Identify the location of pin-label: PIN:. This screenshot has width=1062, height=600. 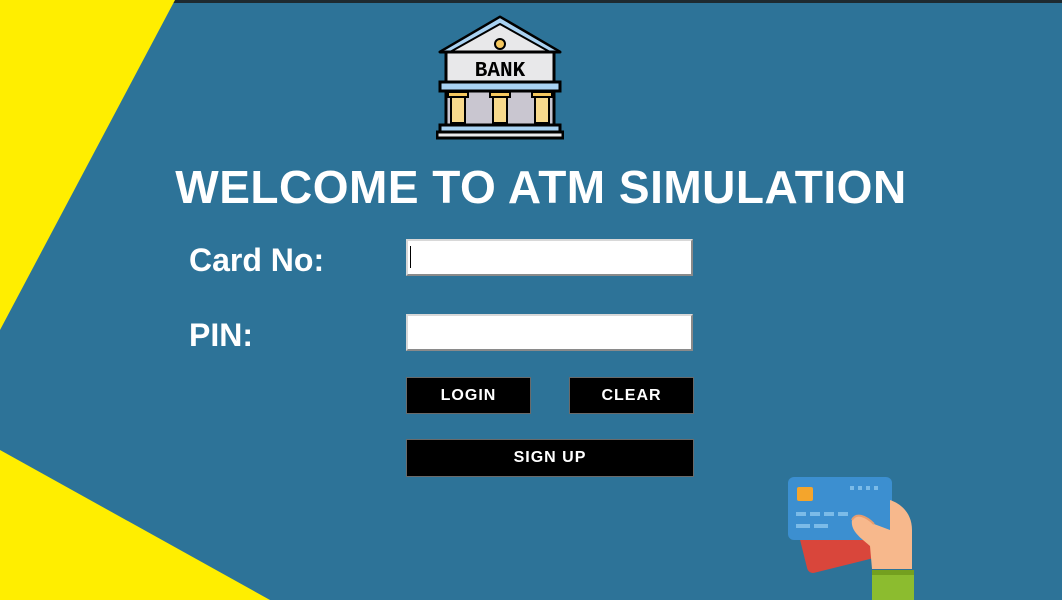
(221, 335).